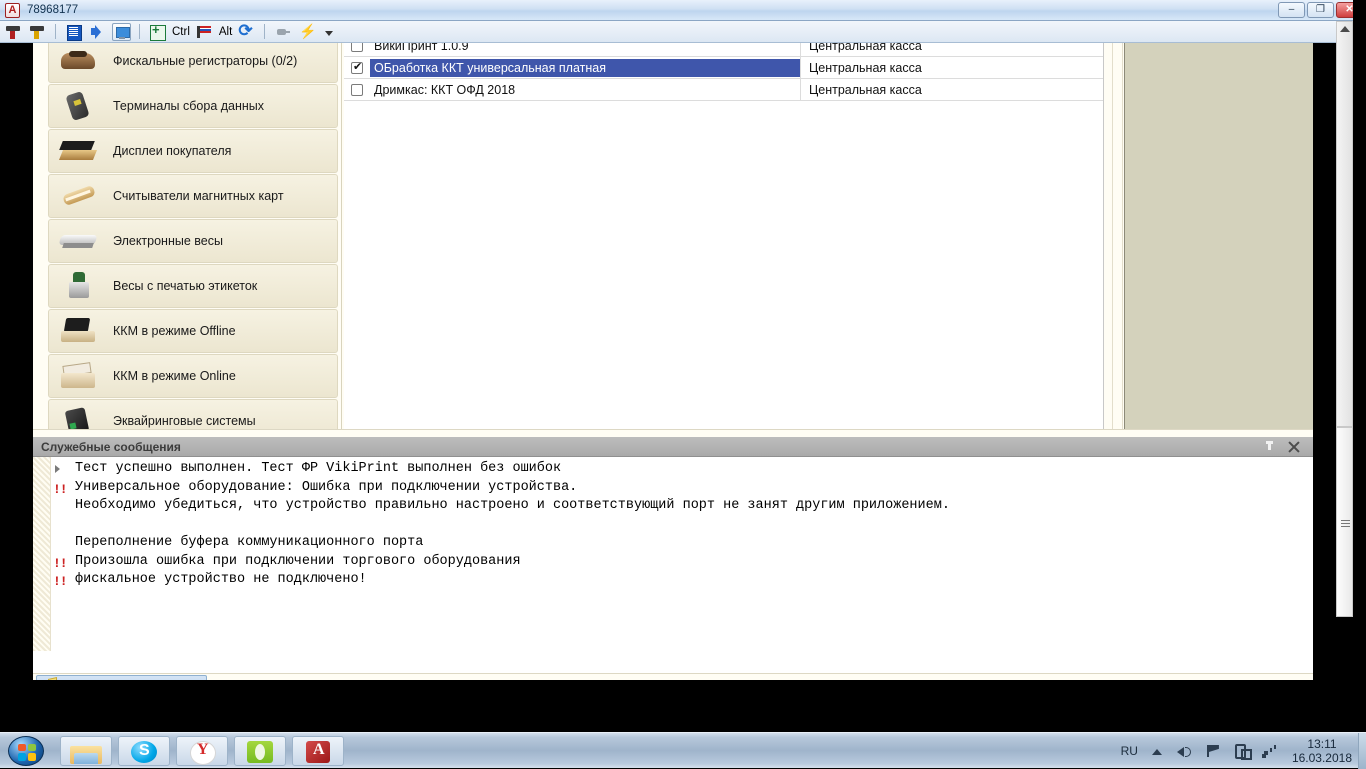 This screenshot has width=1366, height=769. What do you see at coordinates (157, 31) in the screenshot?
I see `send-ctrl-alt-del-icon` at bounding box center [157, 31].